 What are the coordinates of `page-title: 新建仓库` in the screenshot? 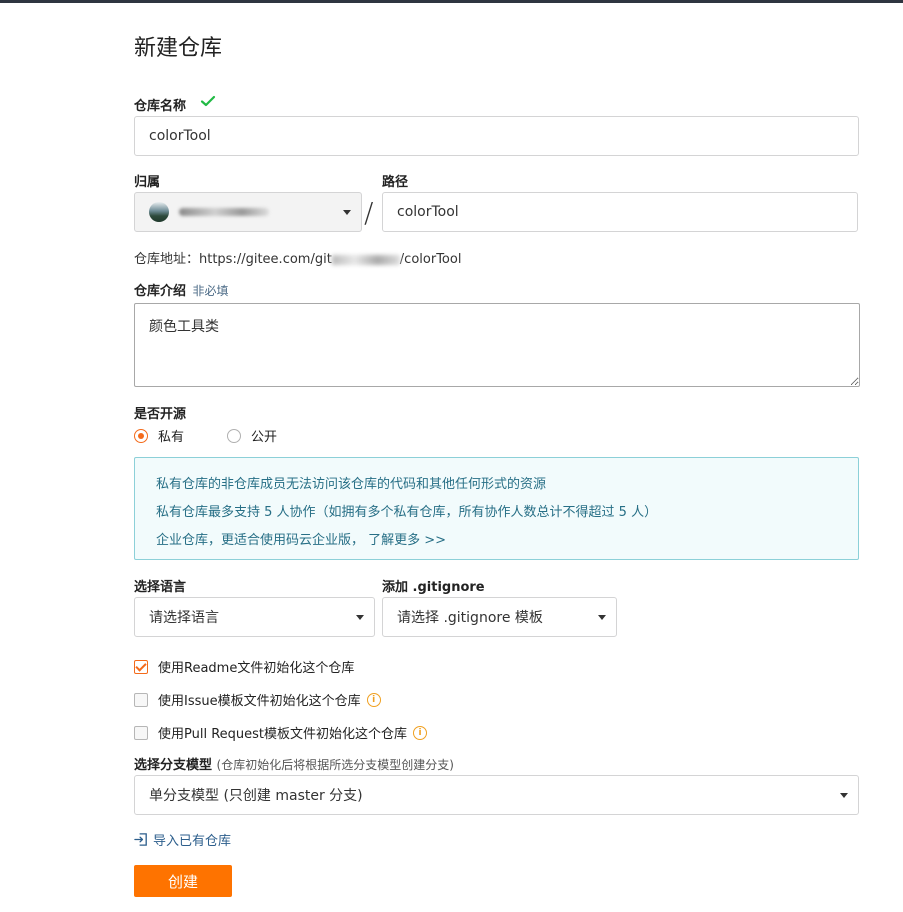 It's located at (178, 48).